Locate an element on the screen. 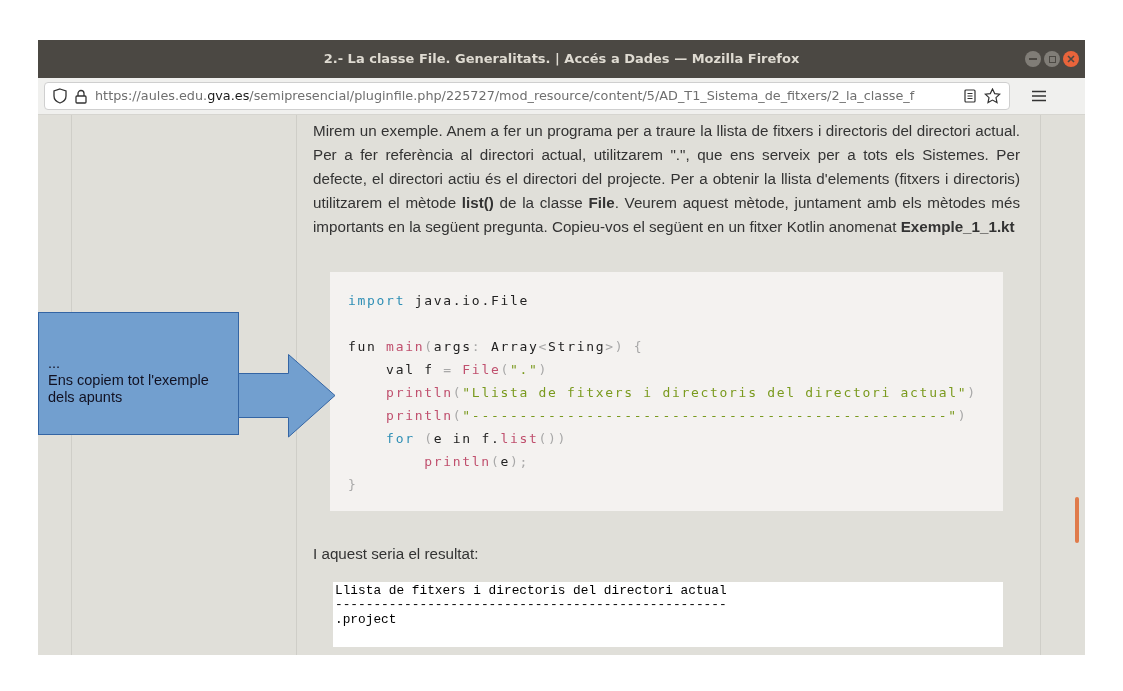 This screenshot has height=691, width=1123. body-paragraph: Mirem un exemple. Anem a fer un programa per a traure la llista de fitxers i directoris del directori actual. Per a fer referència al directori actual, utilitzarem ".", que ens serveix per a tots els Sistemes. Per defecte, el directori actiu és el directori del projecte. Per a obtenir la llista d'elements (fitxers i directoris) utilitzarem el mètode list() de la classe File. Veurem aquest mètode, juntament amb els mètodes més importants en la següent pregunta. Copieu-vos el següent en un fitxer Kotlin anomenat Exemple_1_1.kt is located at coordinates (666, 179).